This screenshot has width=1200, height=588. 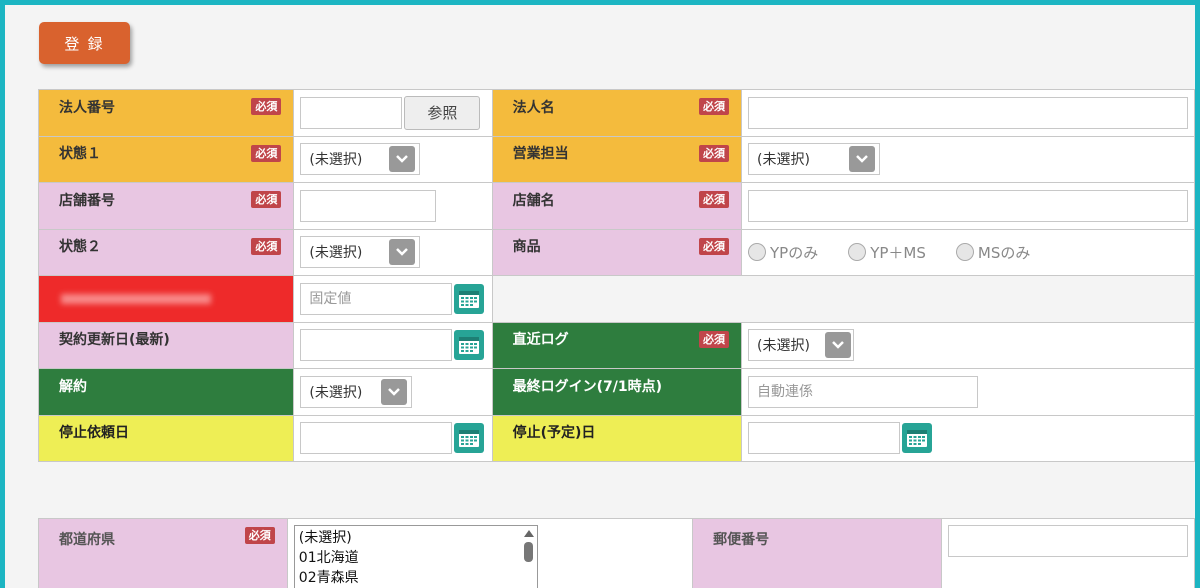 What do you see at coordinates (898, 252) in the screenshot?
I see `product-option-label: YP＋MS` at bounding box center [898, 252].